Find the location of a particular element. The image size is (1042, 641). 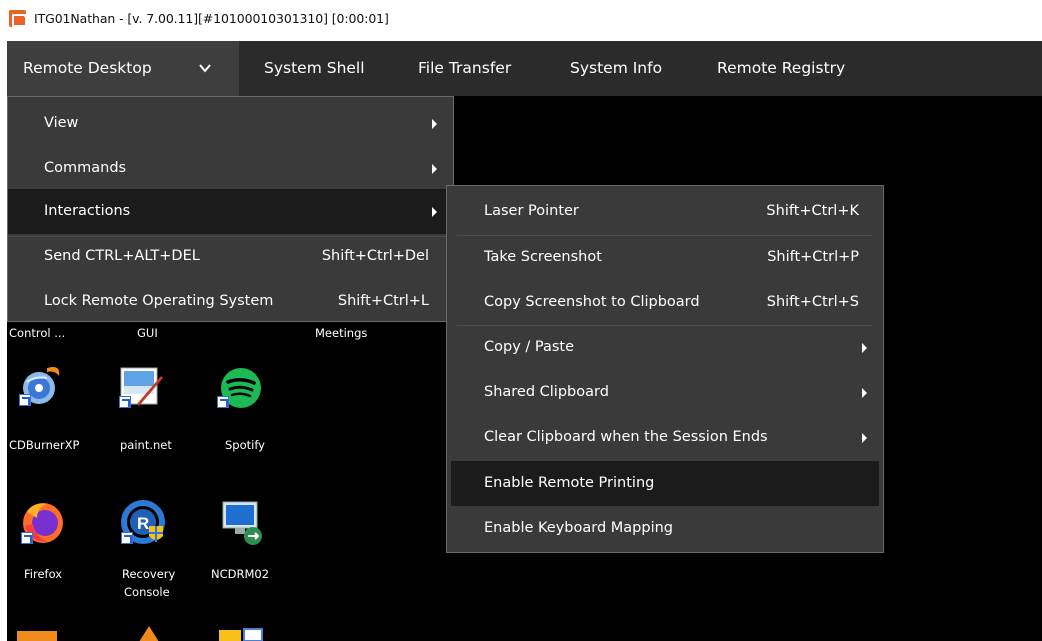

menu-item-label: Enable Remote Printing is located at coordinates (569, 483).